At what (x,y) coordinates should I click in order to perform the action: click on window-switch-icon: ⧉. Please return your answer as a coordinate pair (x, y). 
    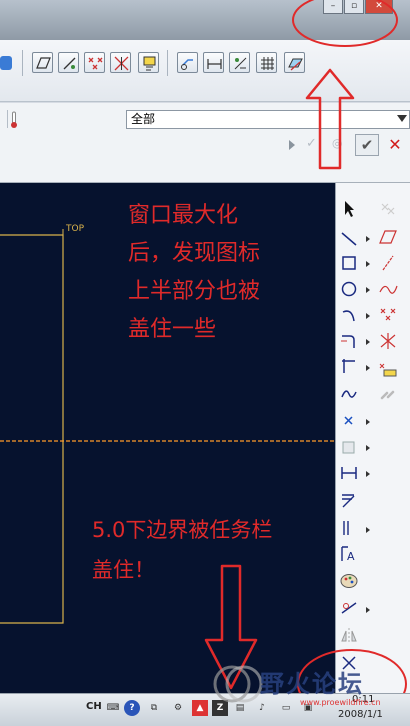
    Looking at the image, I should click on (154, 708).